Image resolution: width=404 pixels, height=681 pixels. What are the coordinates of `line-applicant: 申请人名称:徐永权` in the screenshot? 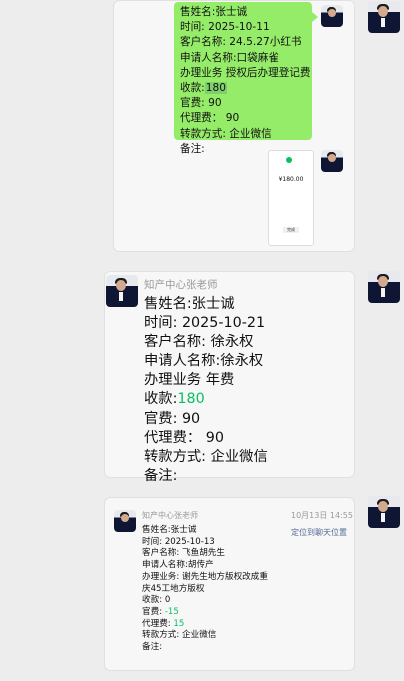 It's located at (204, 361).